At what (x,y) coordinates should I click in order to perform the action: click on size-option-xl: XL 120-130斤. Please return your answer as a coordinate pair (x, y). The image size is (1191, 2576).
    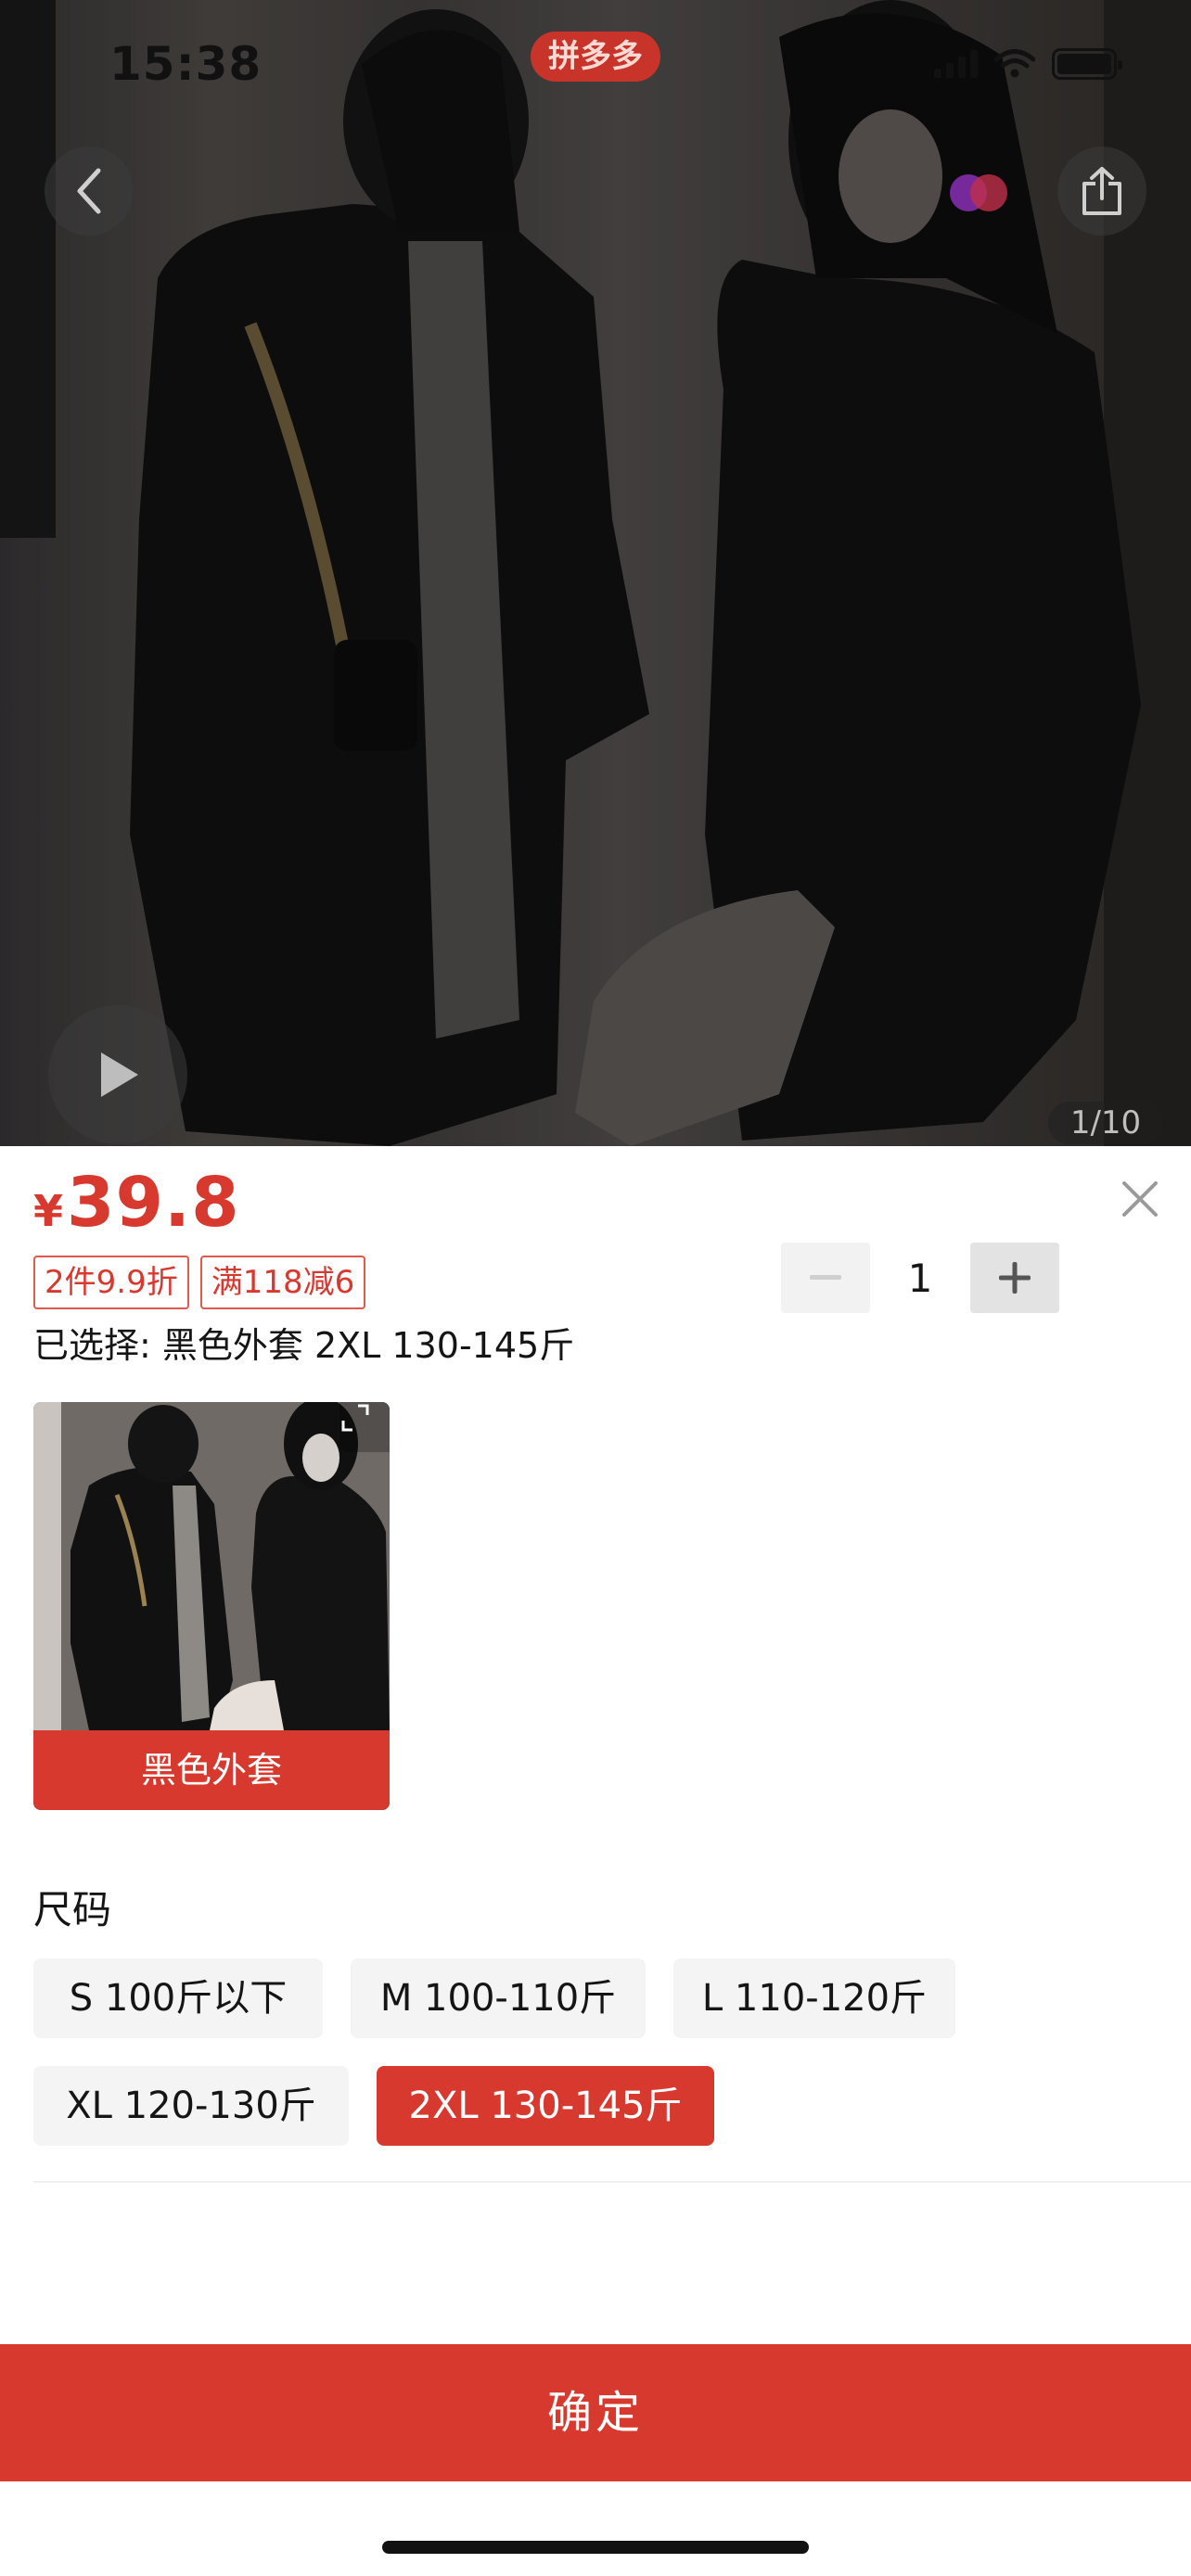
    Looking at the image, I should click on (191, 2106).